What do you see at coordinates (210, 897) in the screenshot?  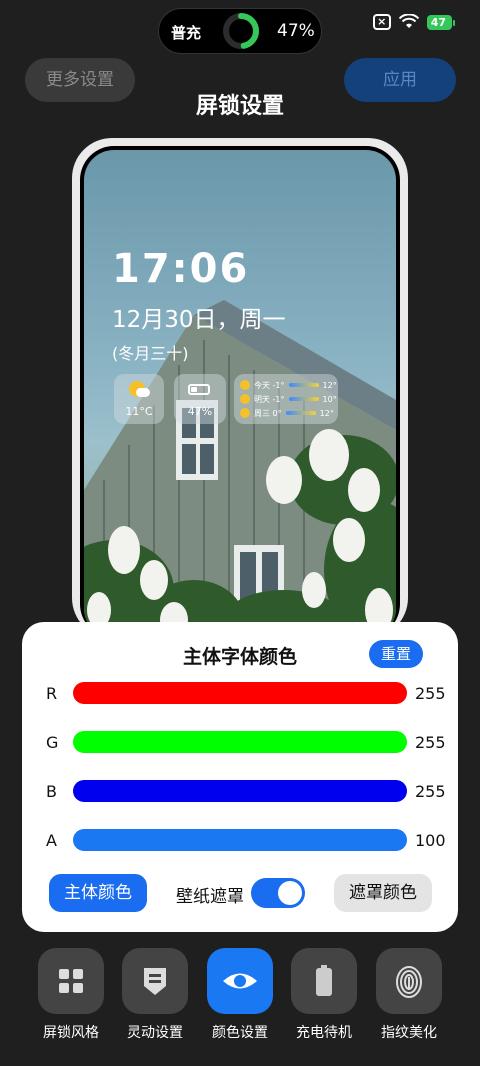 I see `wallpaper-mask-label: 壁纸遮罩` at bounding box center [210, 897].